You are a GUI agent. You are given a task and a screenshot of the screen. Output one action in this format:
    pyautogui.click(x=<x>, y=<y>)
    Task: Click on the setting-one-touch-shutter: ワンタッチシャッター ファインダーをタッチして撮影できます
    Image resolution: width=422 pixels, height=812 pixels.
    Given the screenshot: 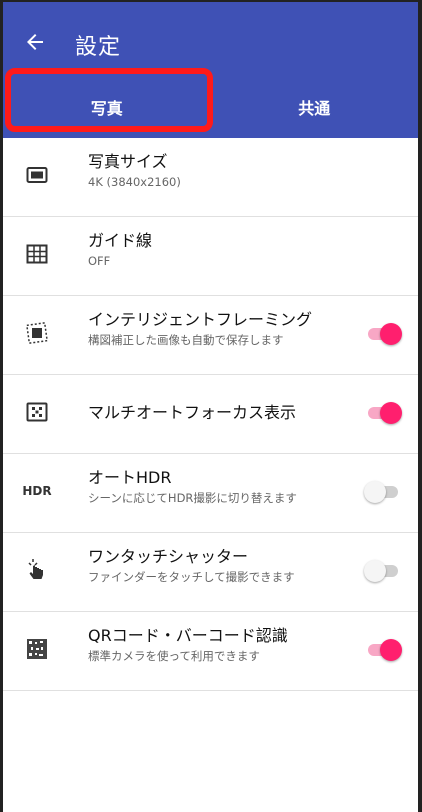 What is the action you would take?
    pyautogui.click(x=210, y=572)
    